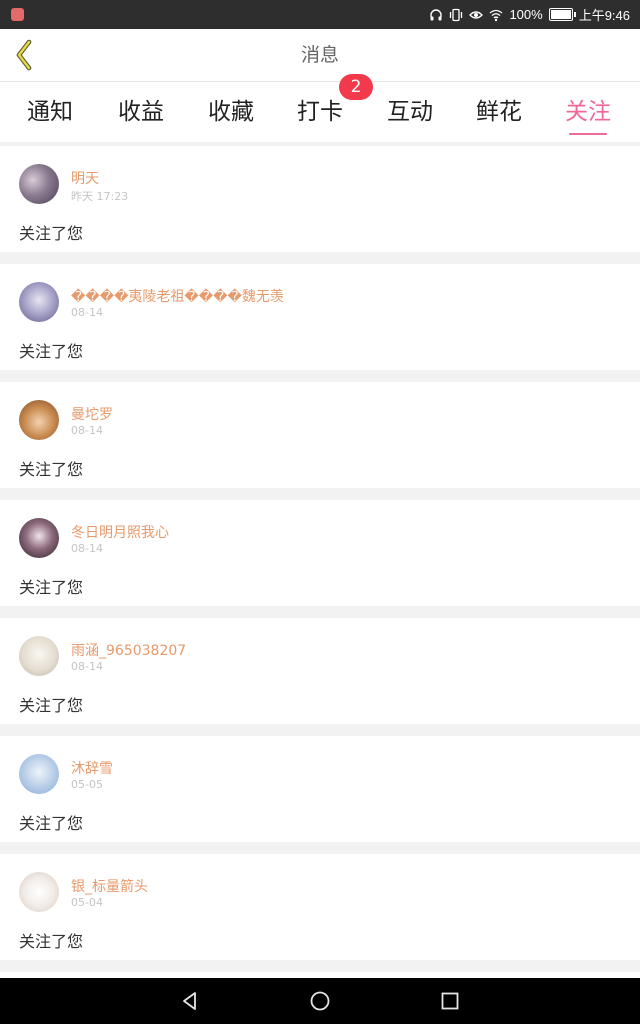  Describe the element at coordinates (476, 15) in the screenshot. I see `eye-icon` at that location.